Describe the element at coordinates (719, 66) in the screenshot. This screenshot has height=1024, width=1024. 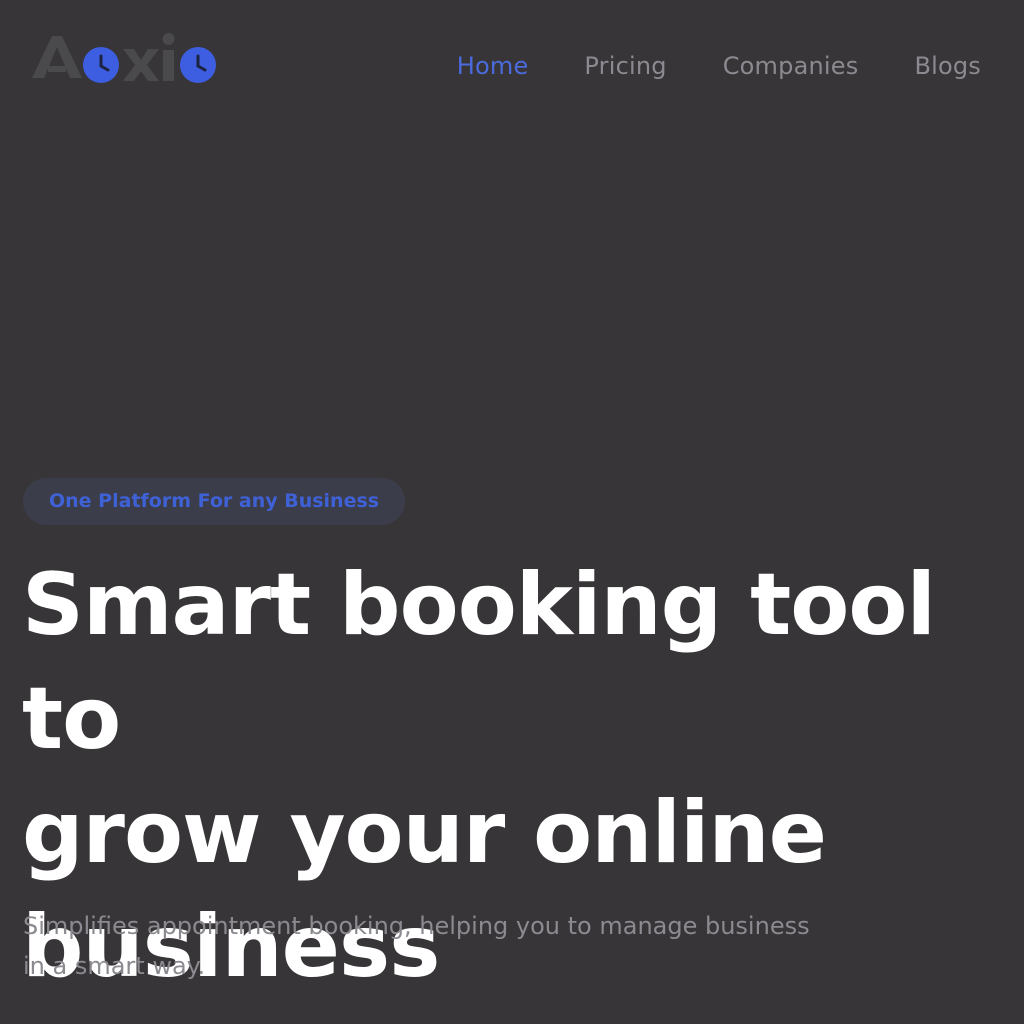
I see `main-nav: Home Pricing Companies Blogs` at that location.